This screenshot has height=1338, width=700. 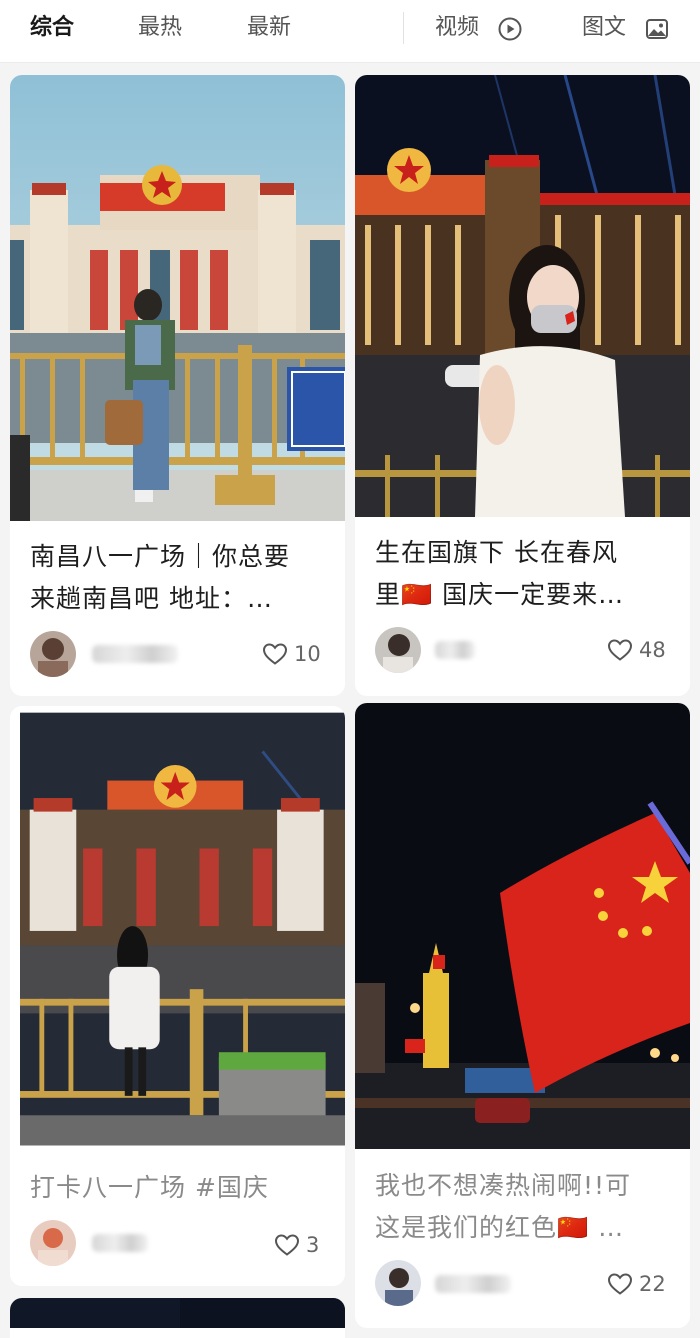 I want to click on tab-latest: 最新, so click(x=269, y=28).